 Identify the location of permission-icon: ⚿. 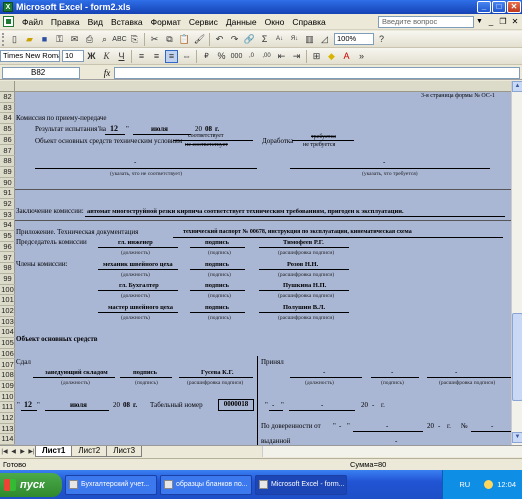
(59, 39).